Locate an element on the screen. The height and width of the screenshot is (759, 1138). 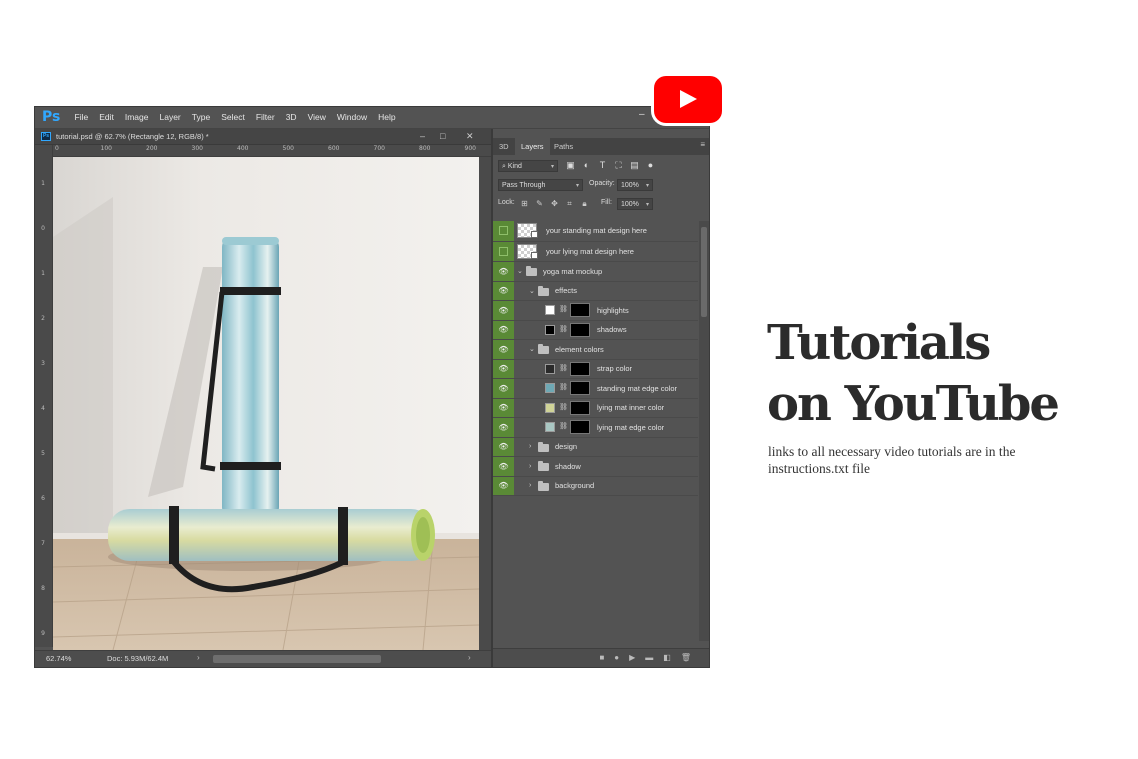
layer-row: 👁︎ ⌄ effects is located at coordinates (595, 291).